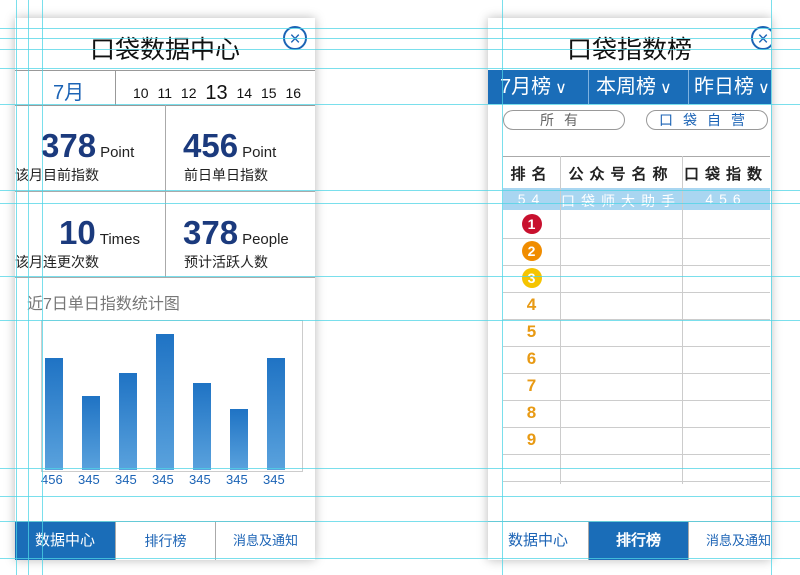 The width and height of the screenshot is (800, 575). I want to click on date-selector: 7月 10 11 12 13 14 15 16, so click(165, 88).